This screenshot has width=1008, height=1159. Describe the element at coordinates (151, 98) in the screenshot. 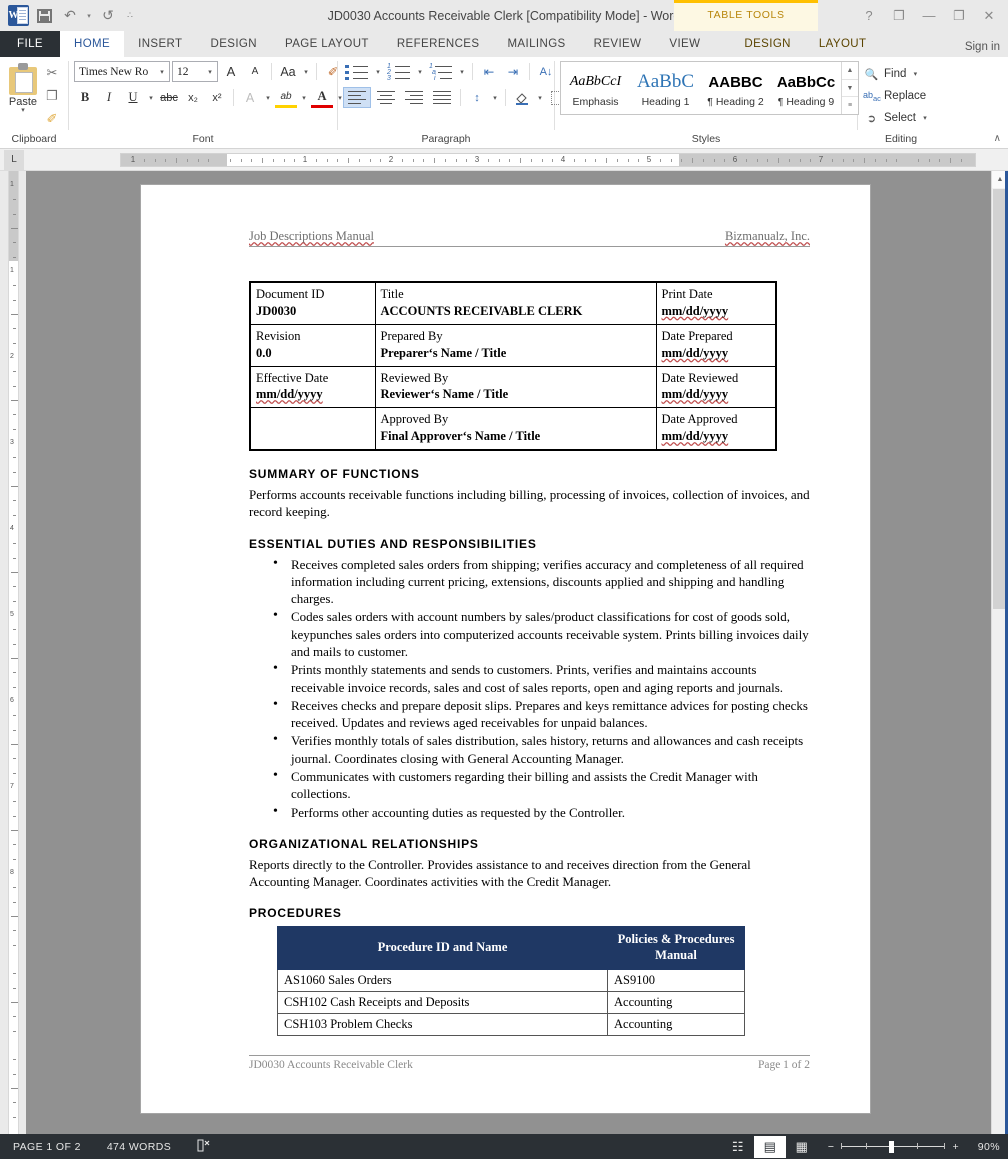

I see `underline-caret-icon: ▾` at that location.